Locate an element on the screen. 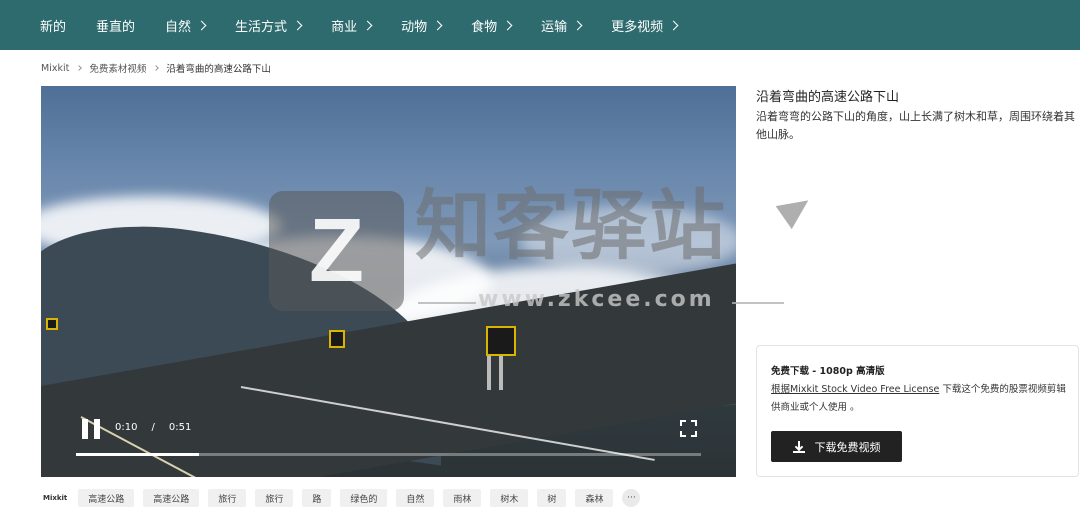 The image size is (1080, 515). watermark-text: 知客驿站 is located at coordinates (571, 225).